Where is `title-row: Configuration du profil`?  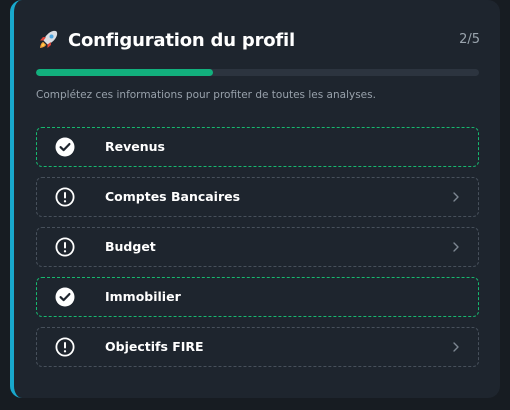
title-row: Configuration du profil is located at coordinates (165, 40).